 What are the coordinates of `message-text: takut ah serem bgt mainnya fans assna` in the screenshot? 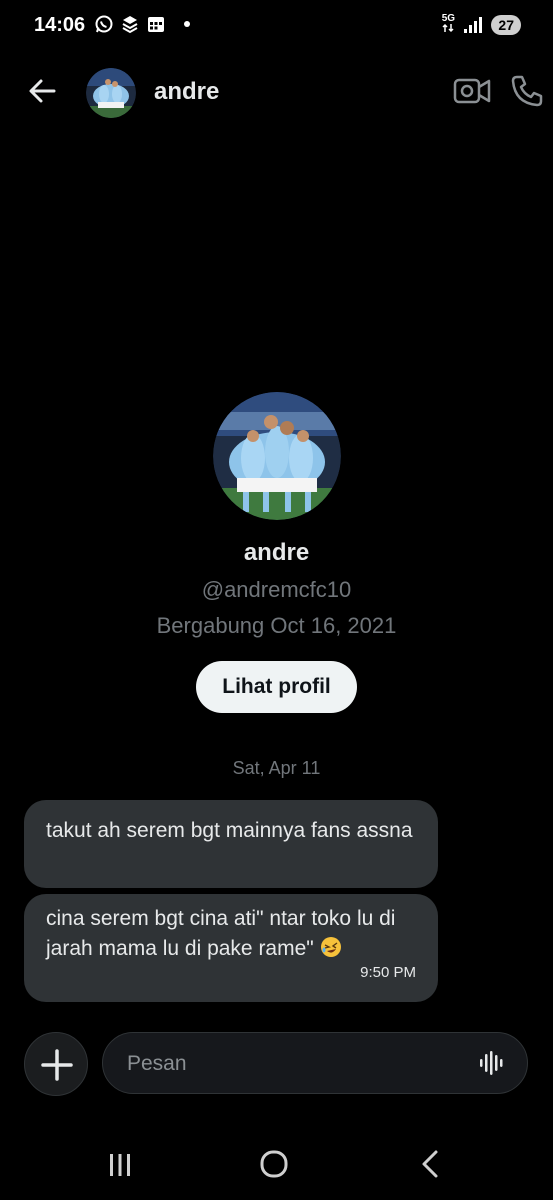 It's located at (229, 830).